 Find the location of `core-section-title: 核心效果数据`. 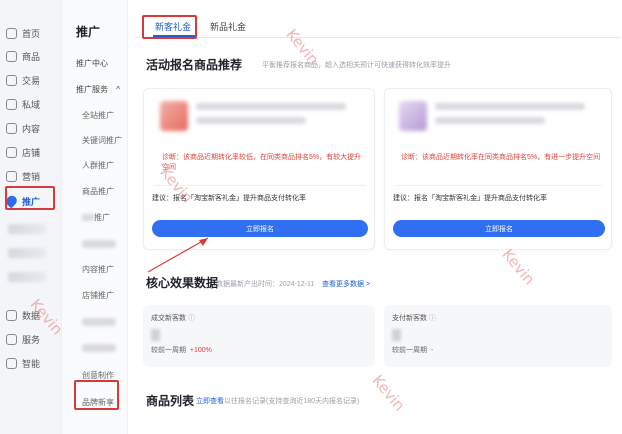

core-section-title: 核心效果数据 is located at coordinates (182, 283).